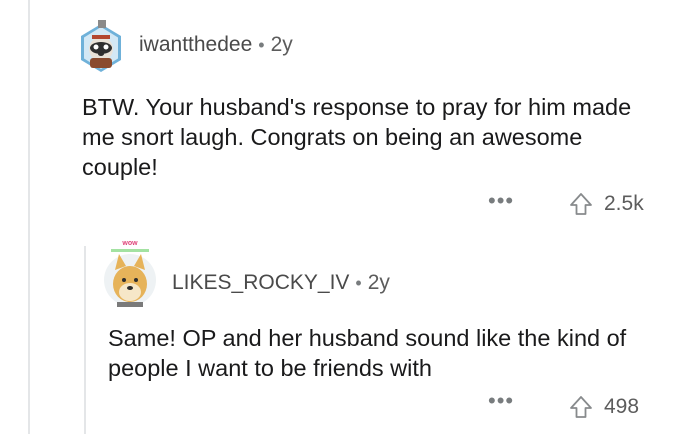 This screenshot has width=700, height=434. I want to click on username: iwantthedee, so click(195, 44).